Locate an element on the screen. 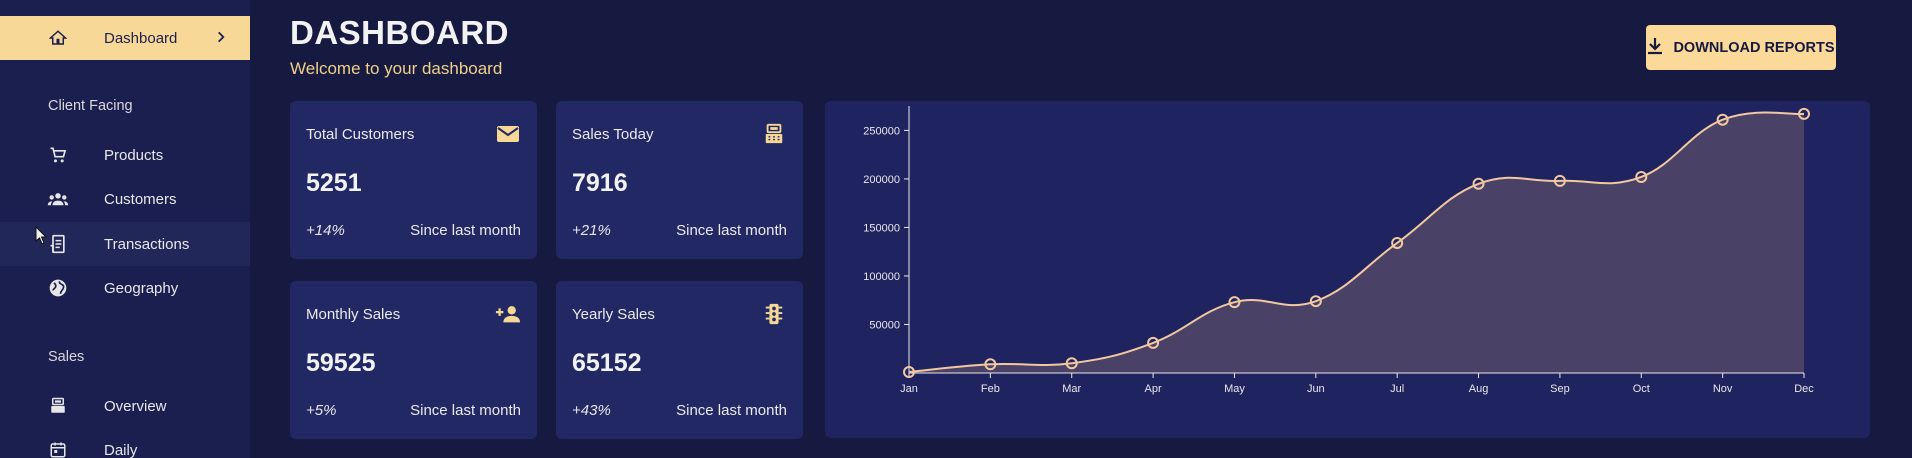 This screenshot has width=1912, height=458. sidebar-item-overview: Overview is located at coordinates (125, 406).